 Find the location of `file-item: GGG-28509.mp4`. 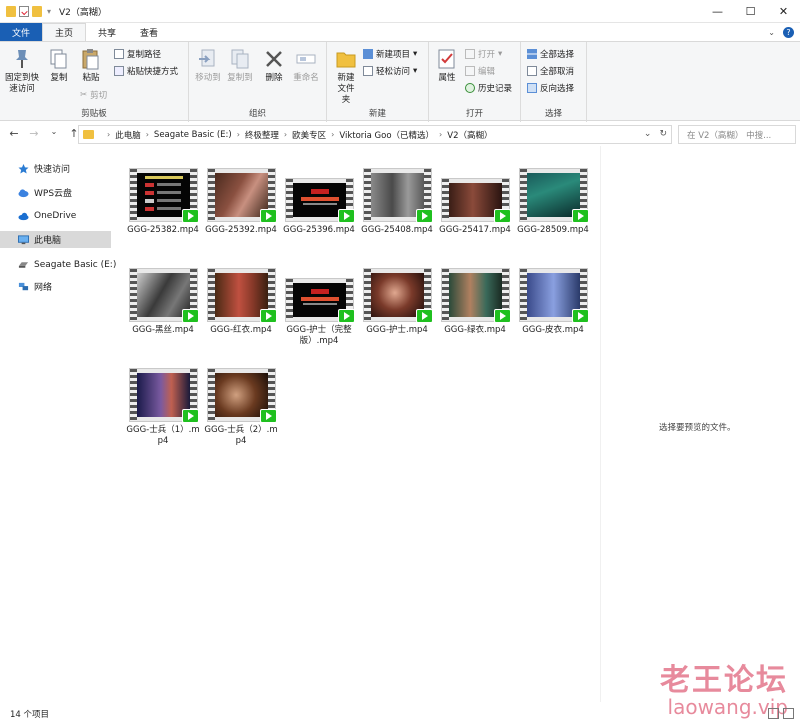

file-item: GGG-28509.mp4 is located at coordinates (553, 214).